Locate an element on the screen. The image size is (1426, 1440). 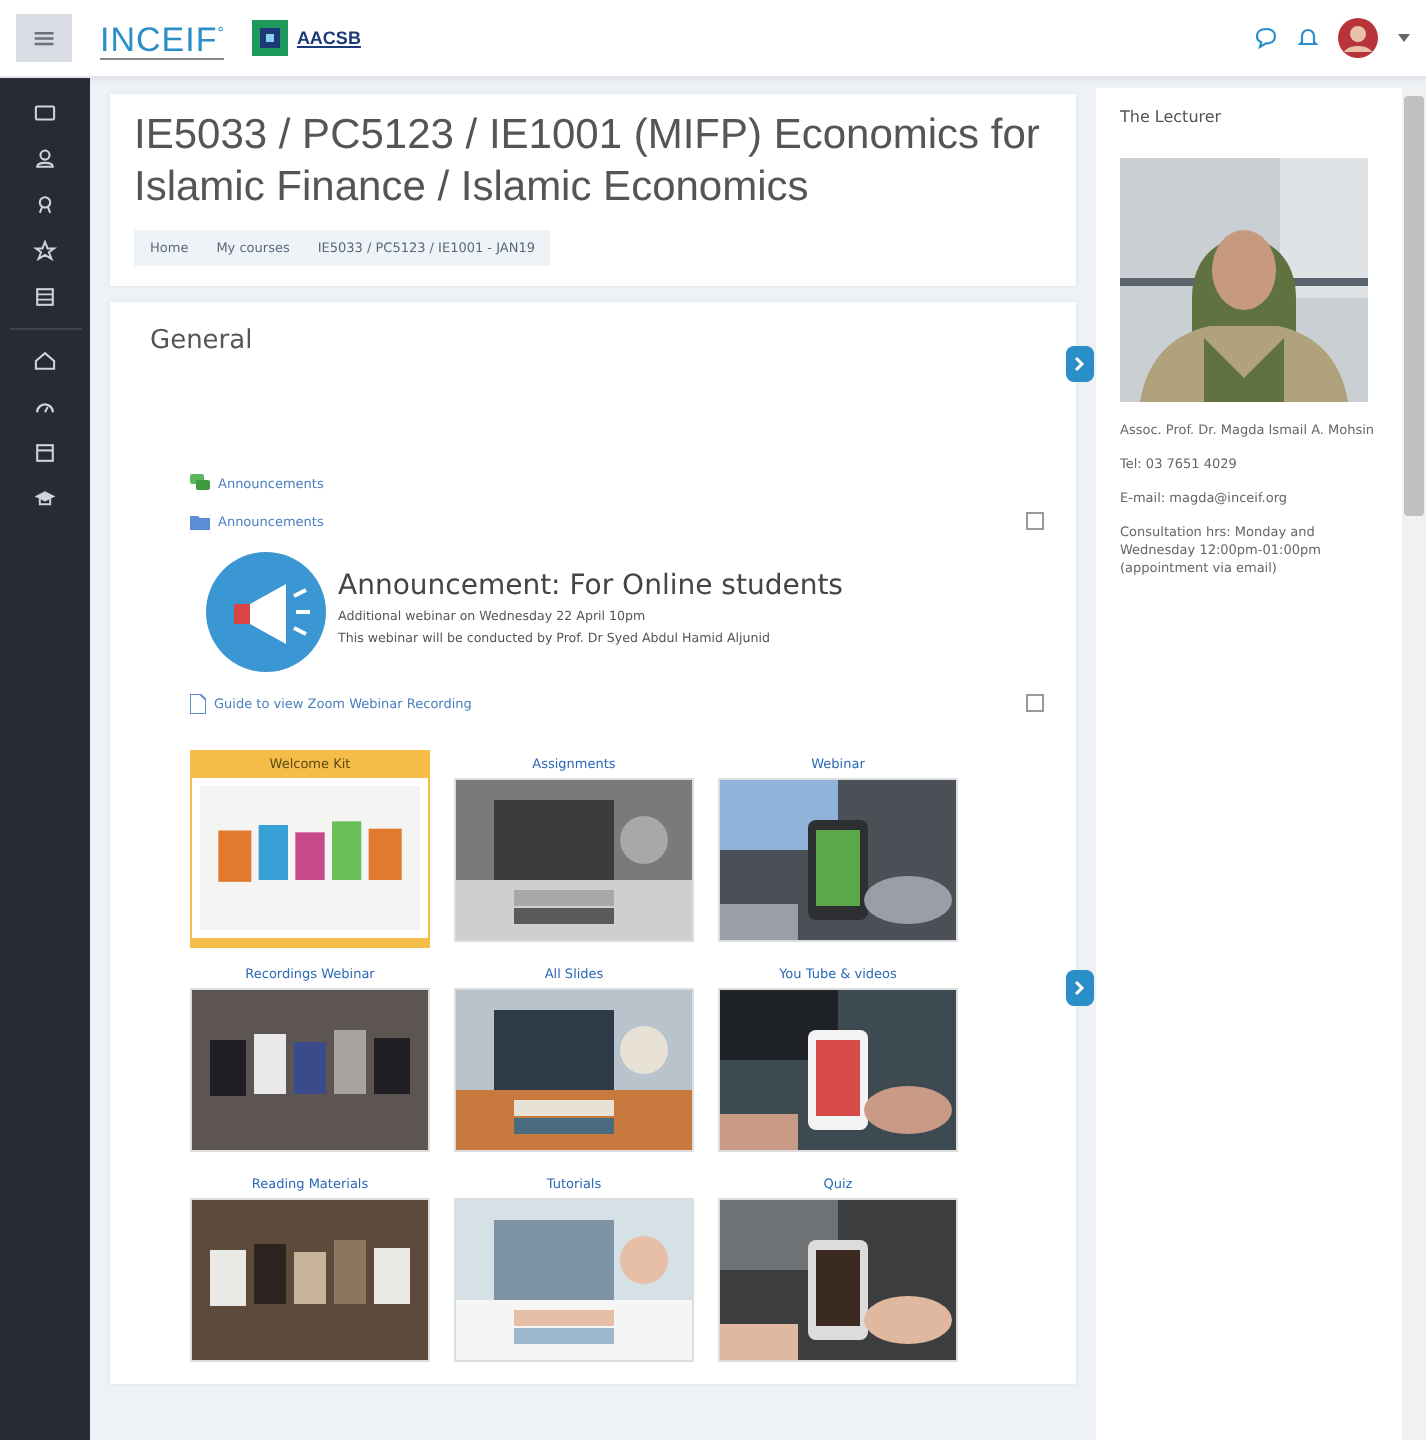
megaphone-icon is located at coordinates (266, 612).